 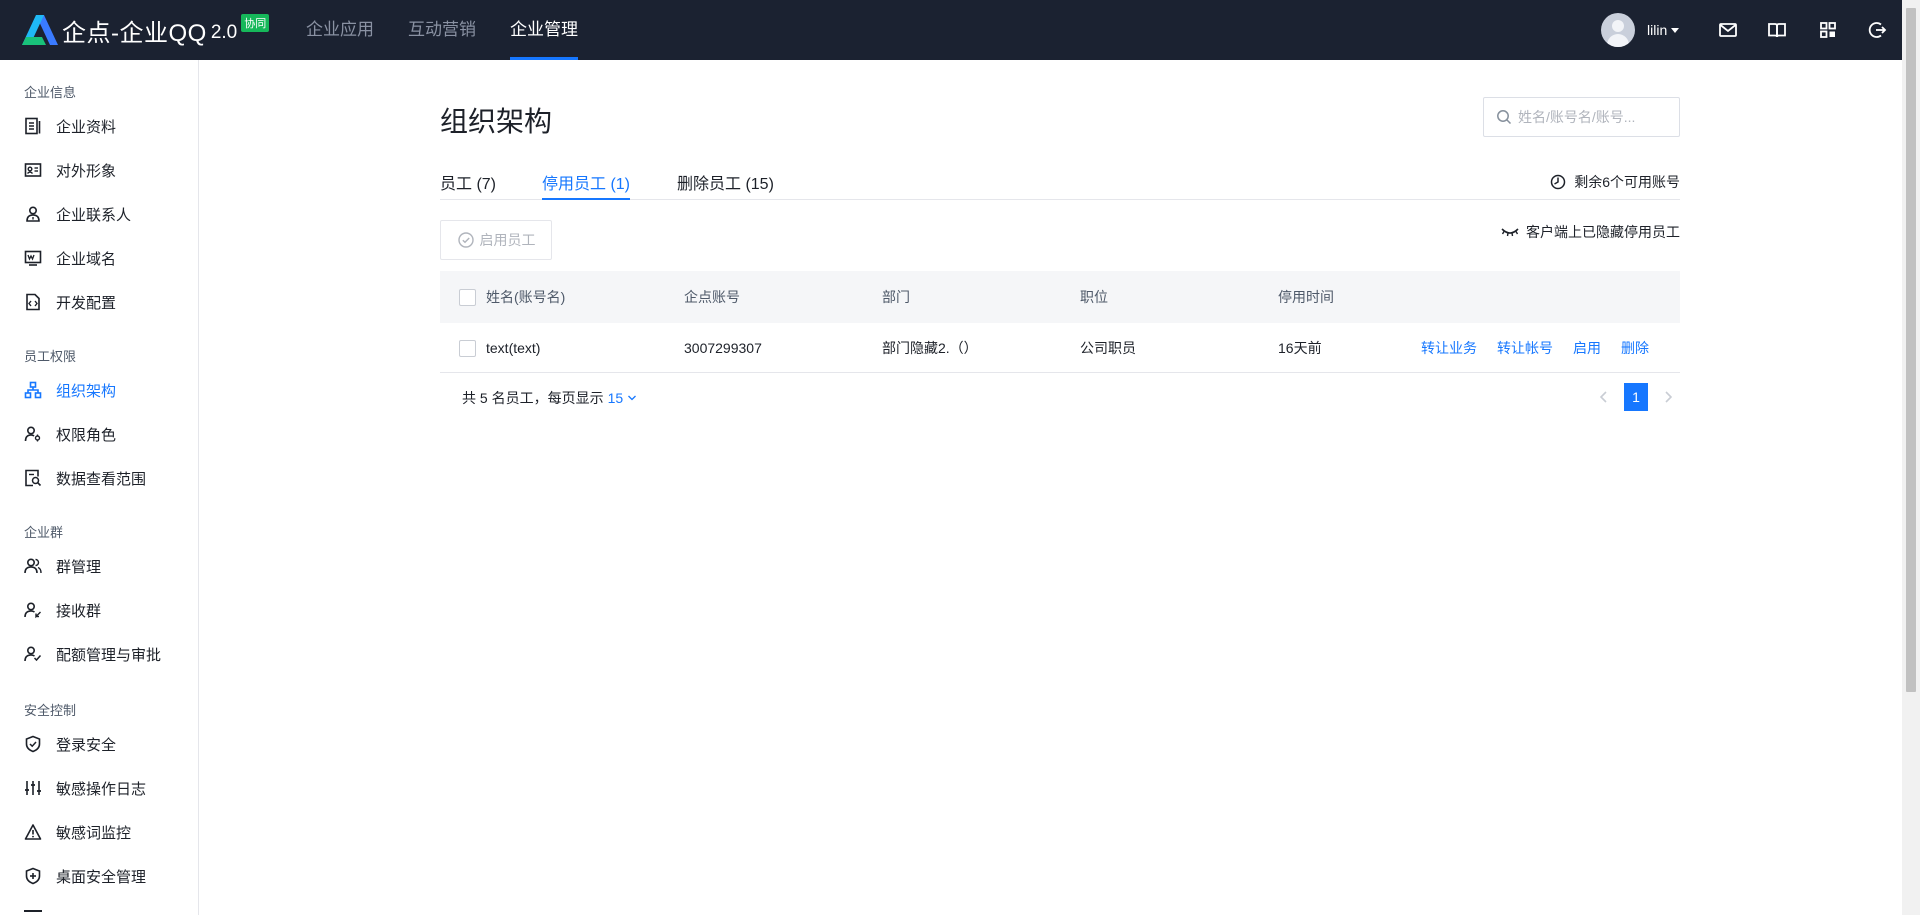 What do you see at coordinates (1828, 30) in the screenshot?
I see `apps-grid-icon` at bounding box center [1828, 30].